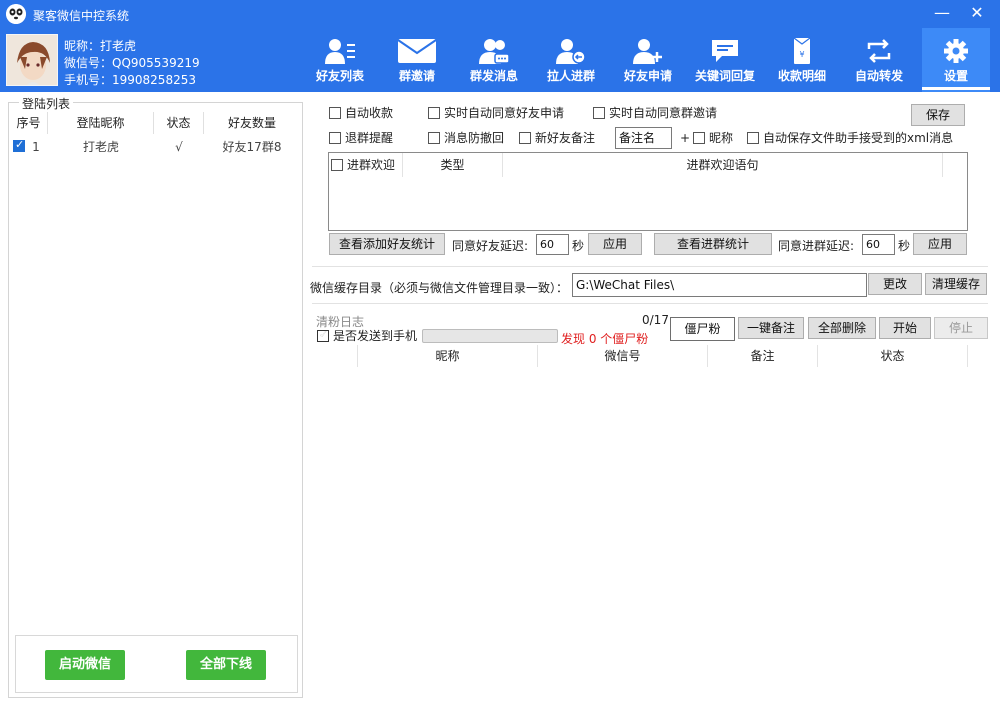 Image resolution: width=1000 pixels, height=705 pixels. I want to click on clean-progress-bar, so click(490, 336).